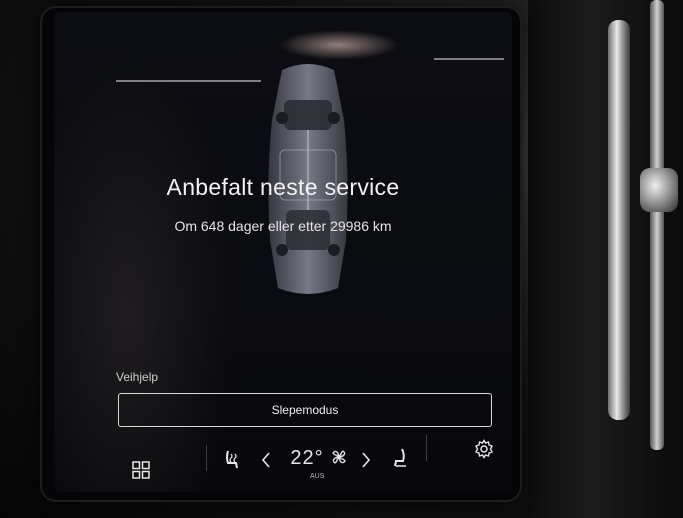 This screenshot has width=683, height=518. I want to click on light-reflection-right, so click(469, 59).